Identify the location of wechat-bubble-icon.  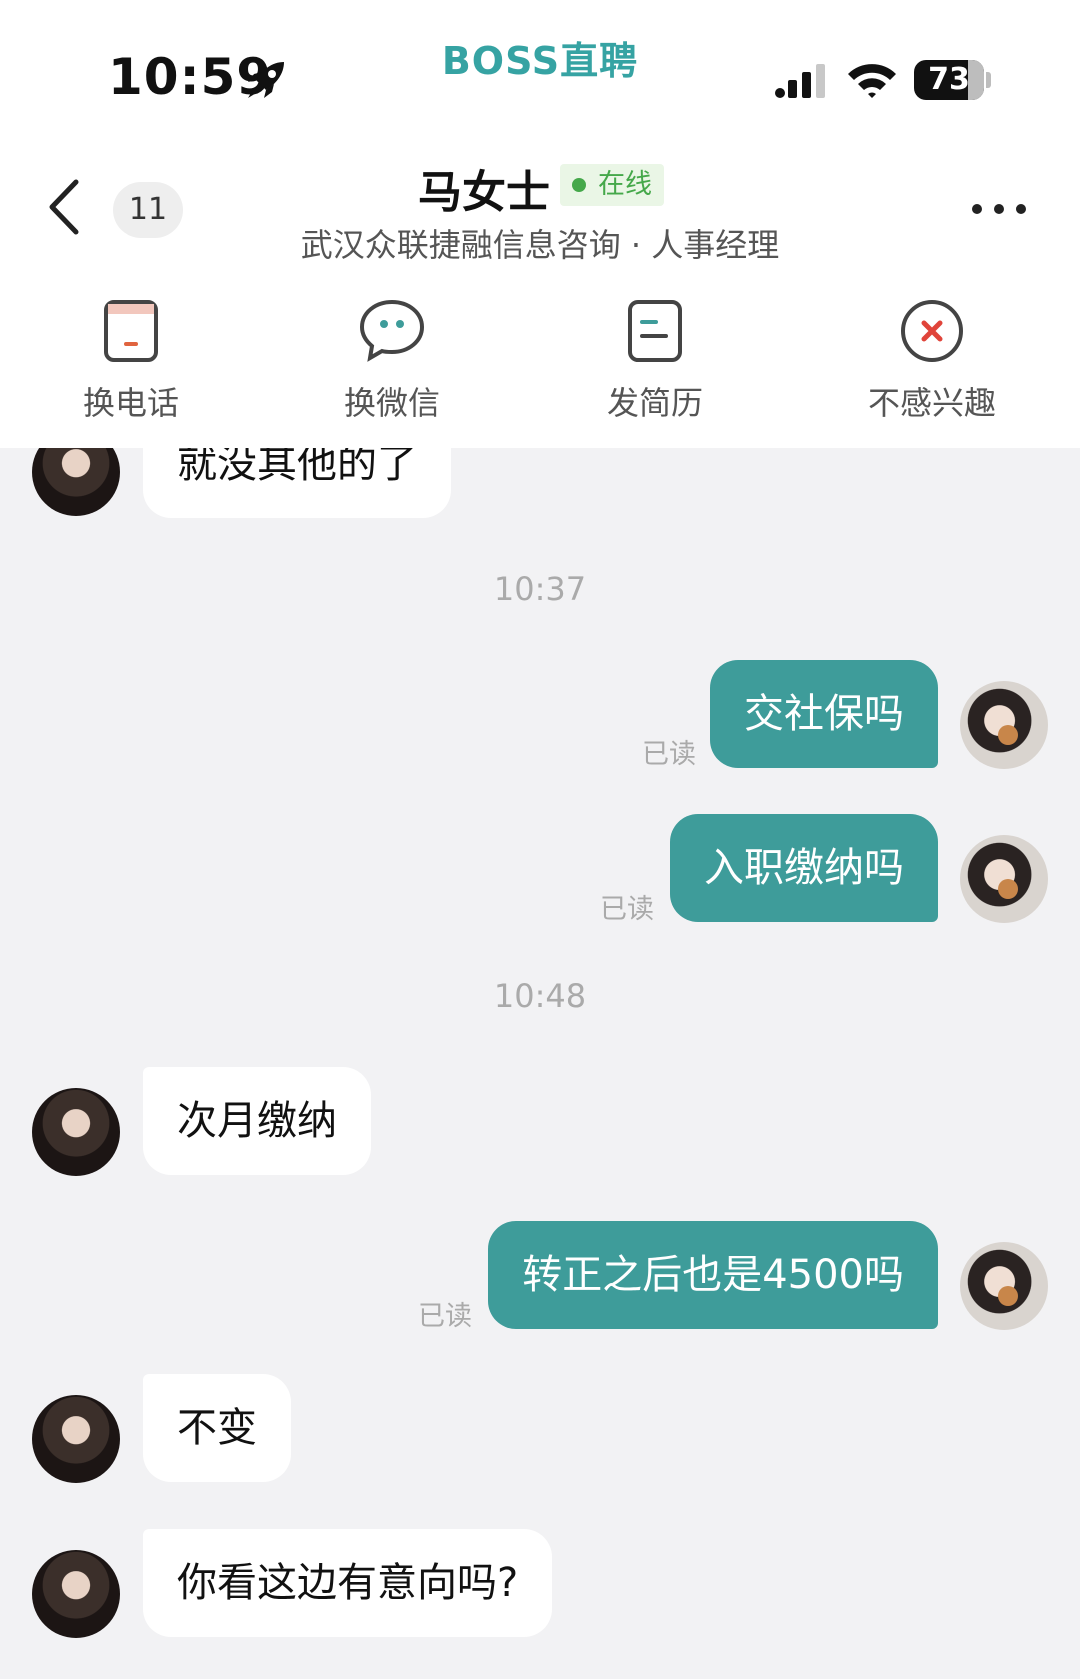
(392, 330).